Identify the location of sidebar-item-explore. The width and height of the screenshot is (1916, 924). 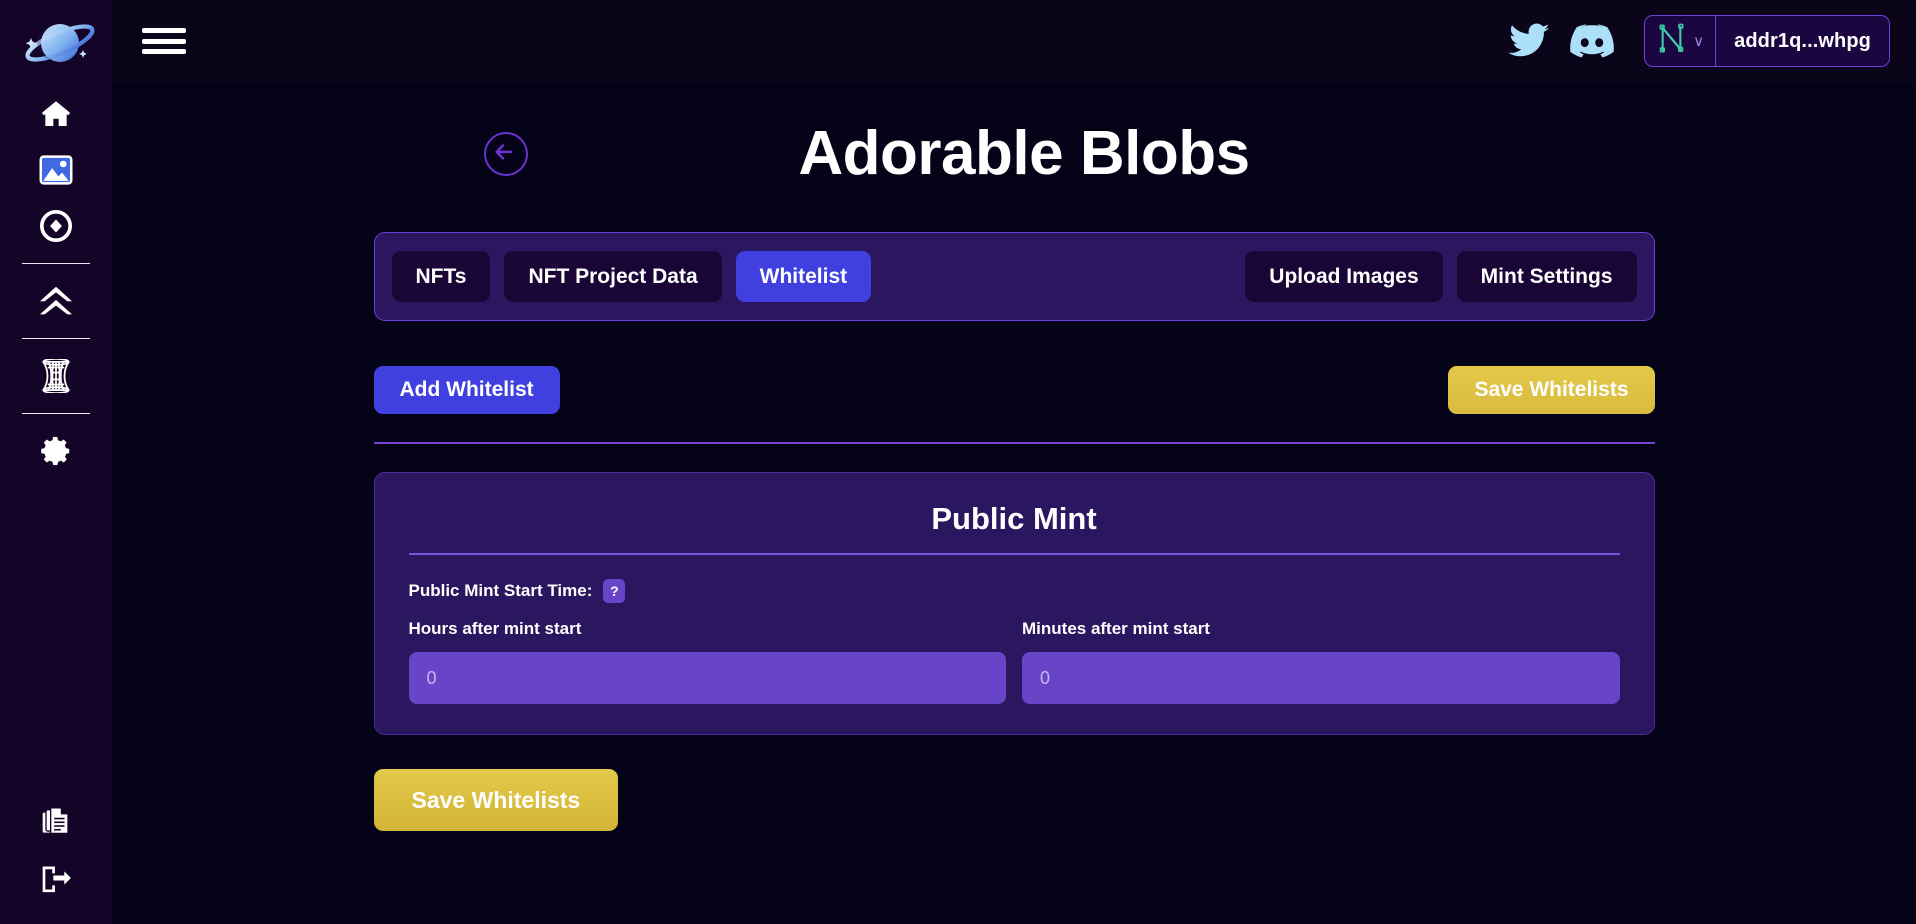
(56, 226).